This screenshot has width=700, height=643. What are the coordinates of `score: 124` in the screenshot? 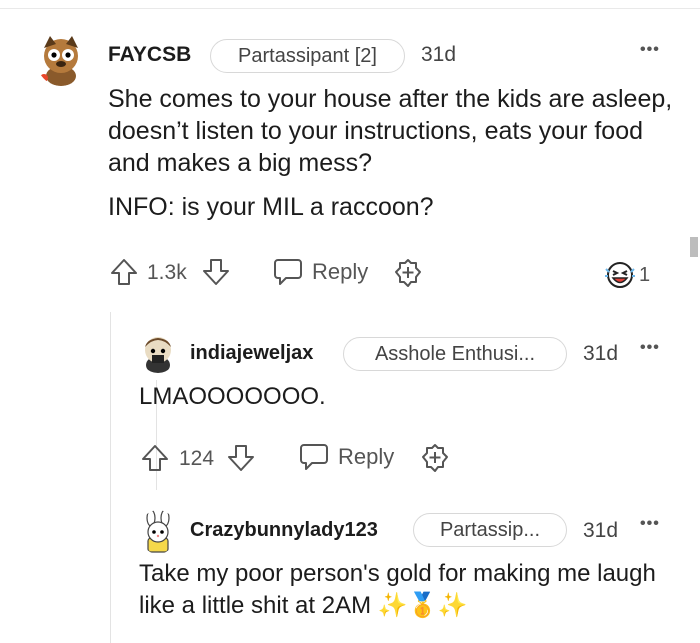 It's located at (197, 458).